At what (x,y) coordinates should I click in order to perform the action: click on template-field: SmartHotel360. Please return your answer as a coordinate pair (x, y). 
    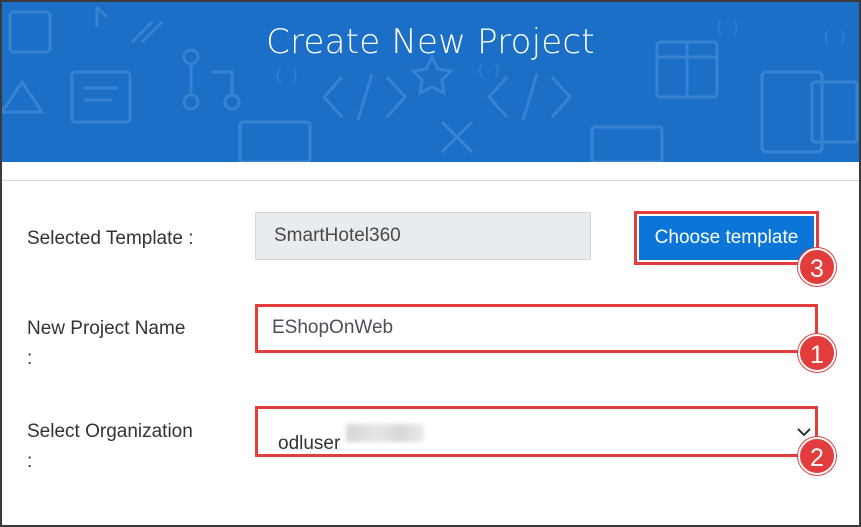
    Looking at the image, I should click on (423, 236).